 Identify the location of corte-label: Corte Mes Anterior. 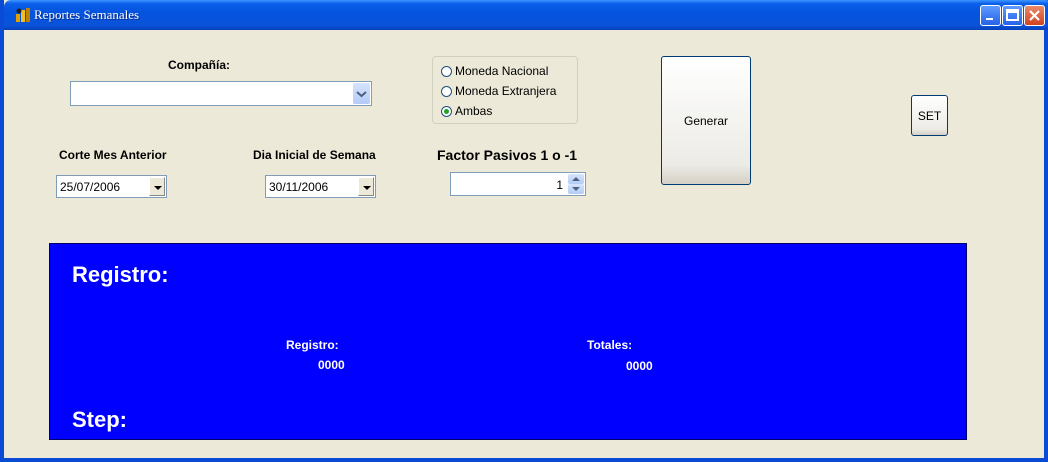
(113, 155).